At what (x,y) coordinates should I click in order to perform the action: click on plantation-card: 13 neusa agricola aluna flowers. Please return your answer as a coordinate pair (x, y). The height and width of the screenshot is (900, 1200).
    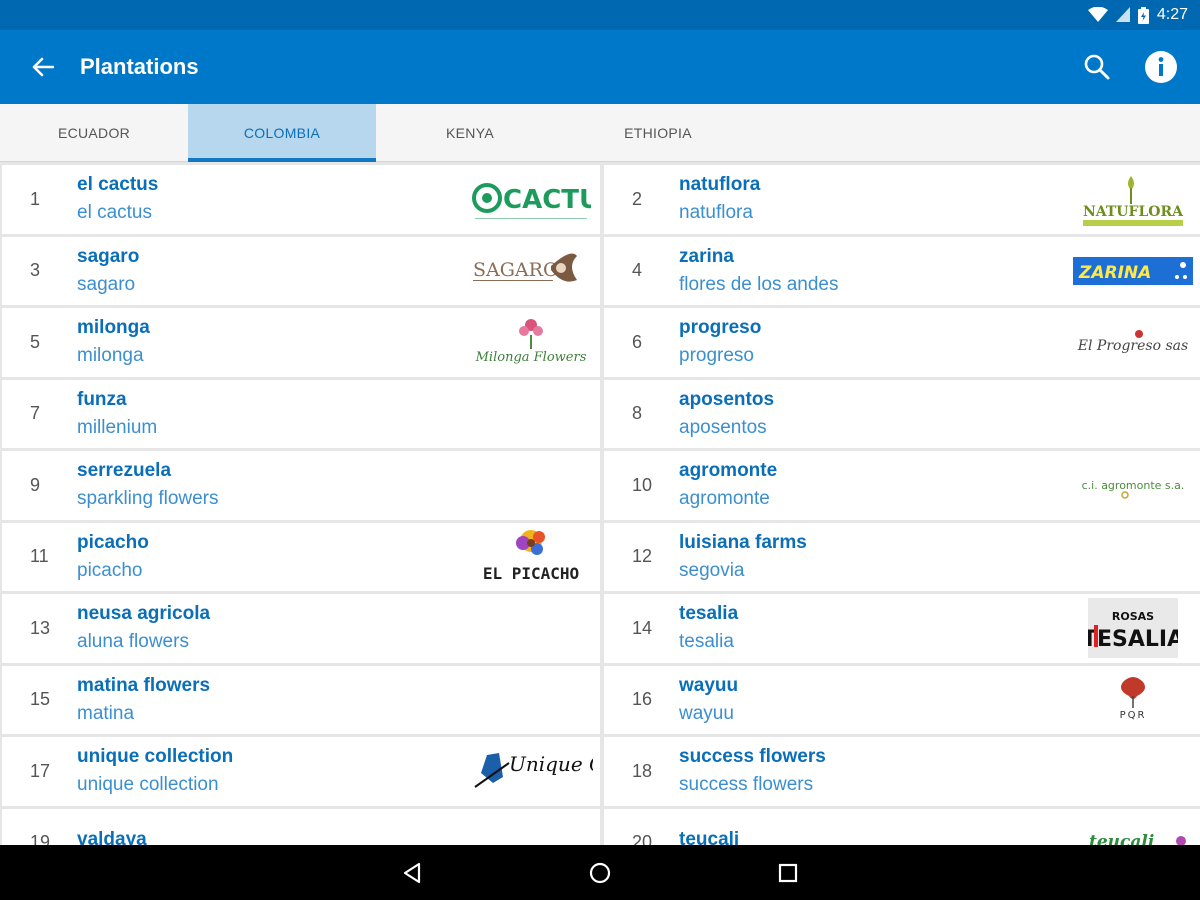
    Looking at the image, I should click on (301, 628).